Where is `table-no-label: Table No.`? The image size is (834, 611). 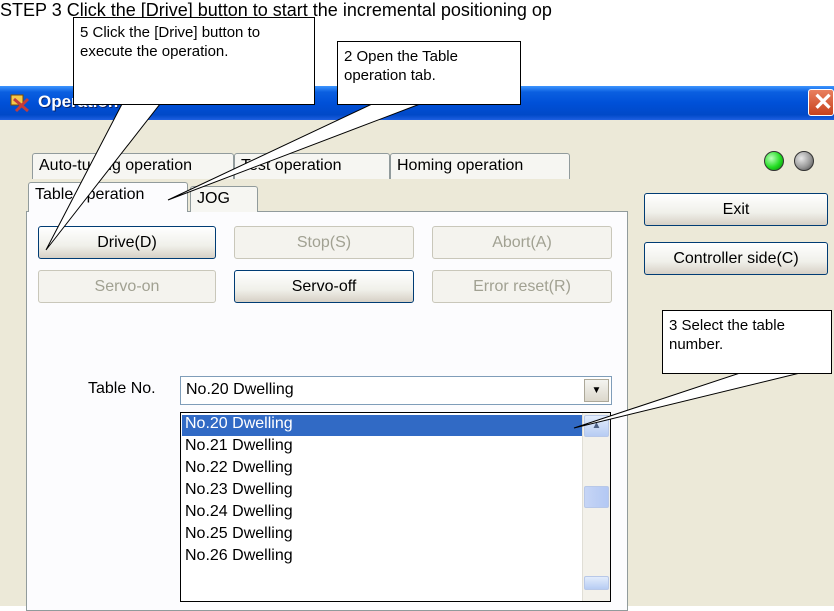
table-no-label: Table No. is located at coordinates (122, 388).